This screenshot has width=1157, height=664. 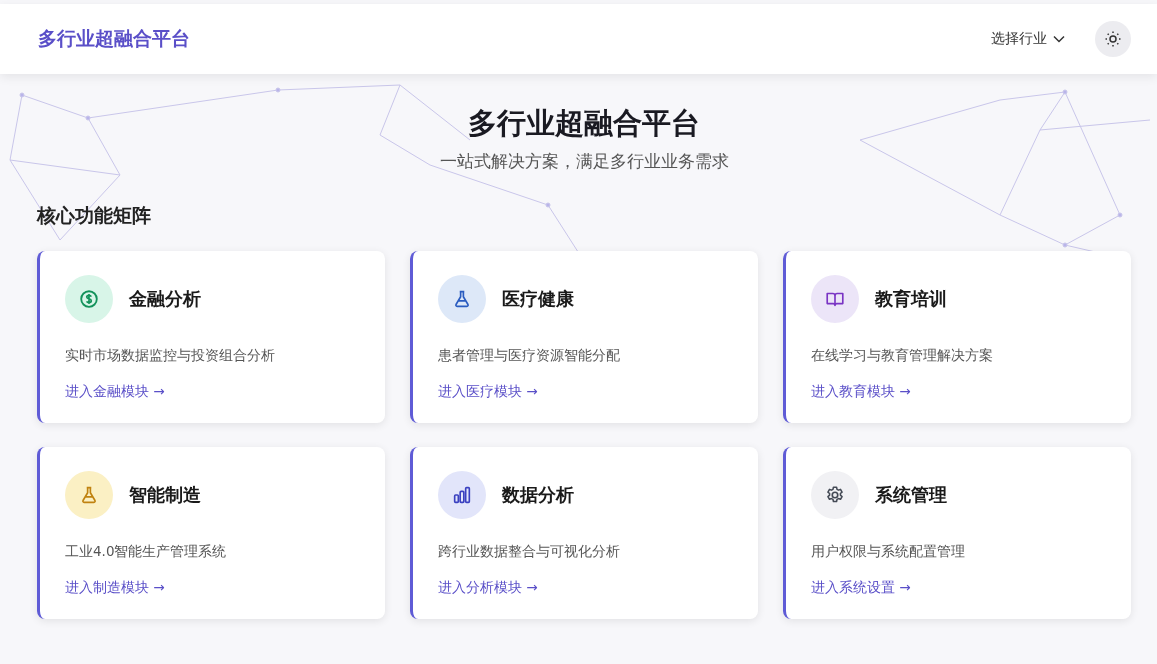 What do you see at coordinates (1028, 39) in the screenshot?
I see `industry-select: 选择行业` at bounding box center [1028, 39].